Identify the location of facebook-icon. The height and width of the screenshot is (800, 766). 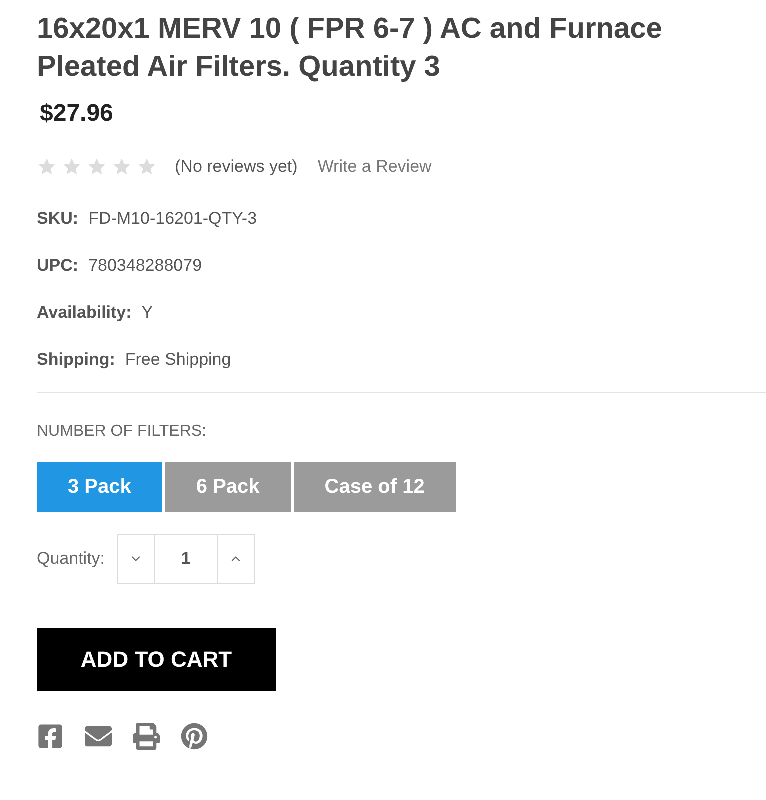
(50, 736).